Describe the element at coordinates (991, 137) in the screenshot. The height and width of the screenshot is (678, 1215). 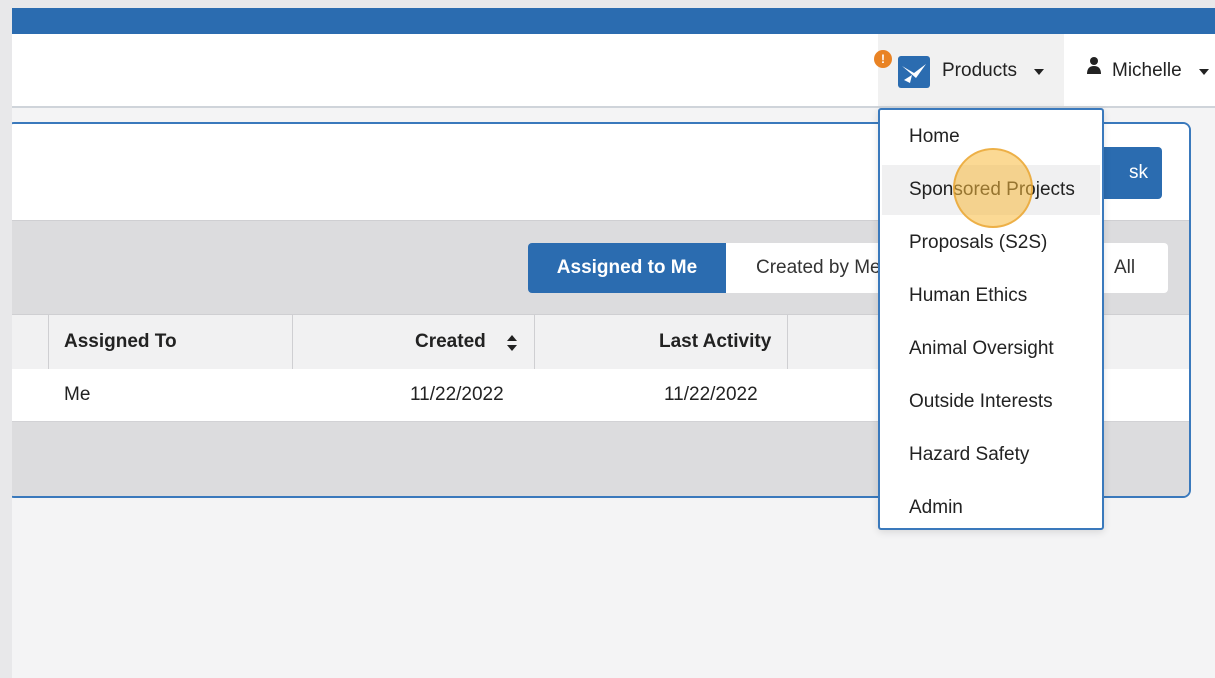
I see `menu-item-home: Home` at that location.